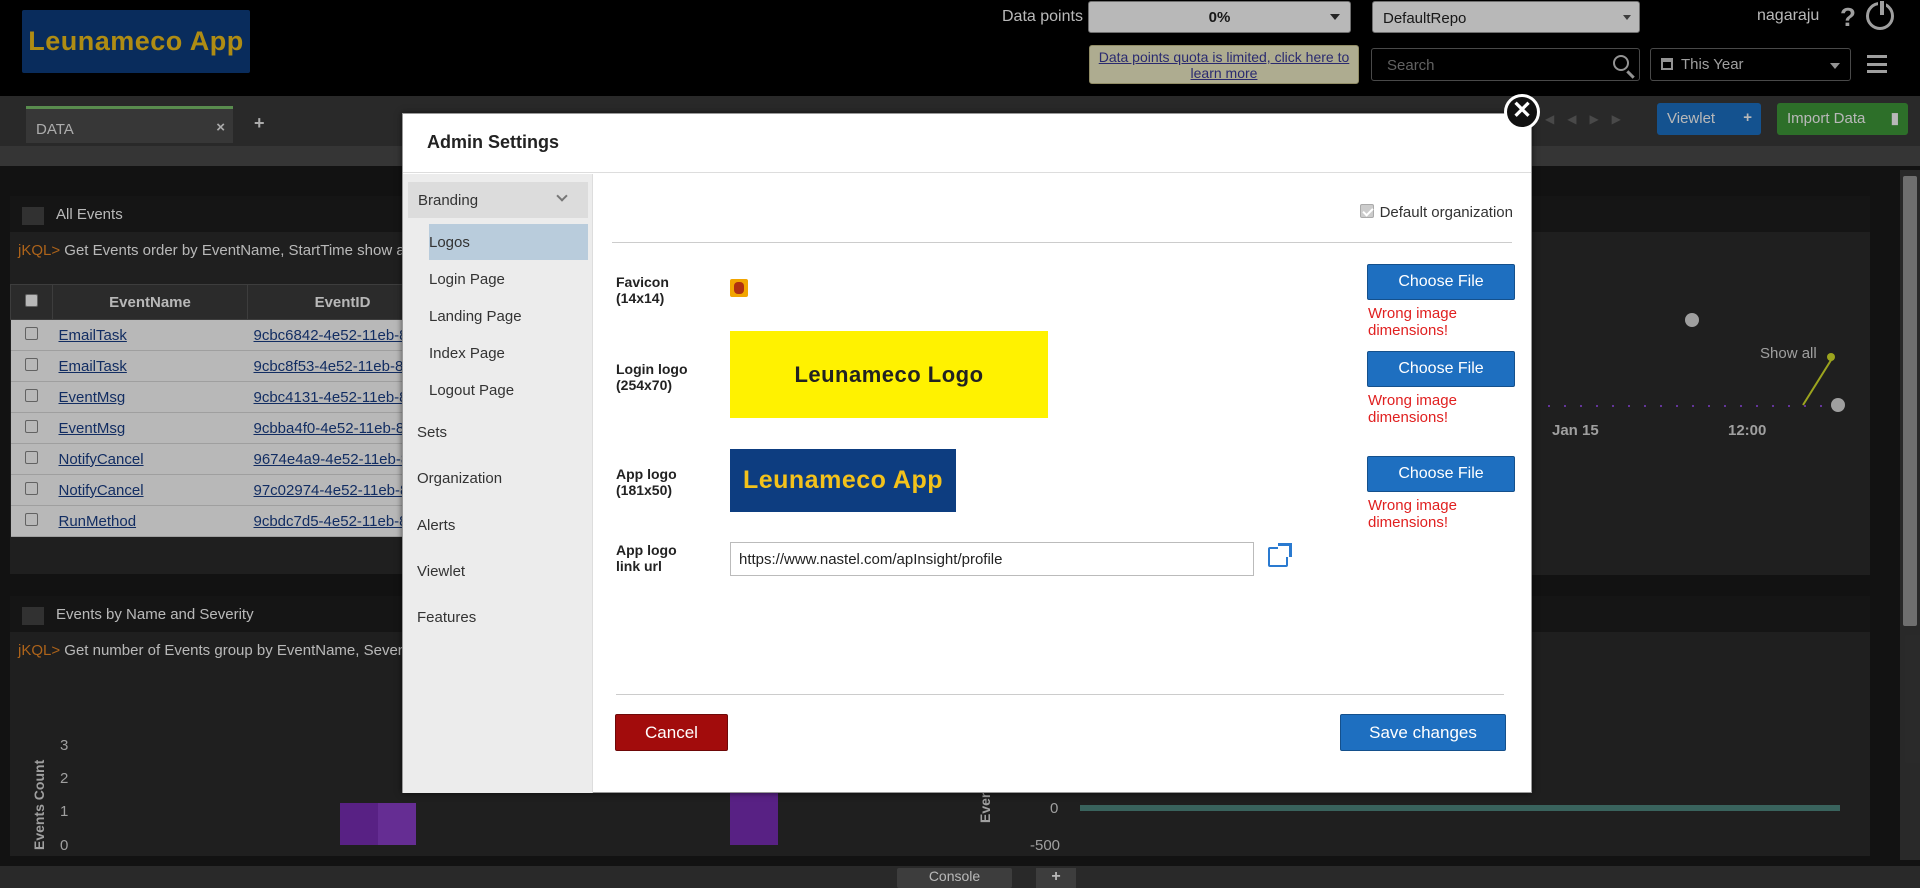 The height and width of the screenshot is (888, 1920). Describe the element at coordinates (508, 279) in the screenshot. I see `sidebar-item-login-page: Login Page` at that location.